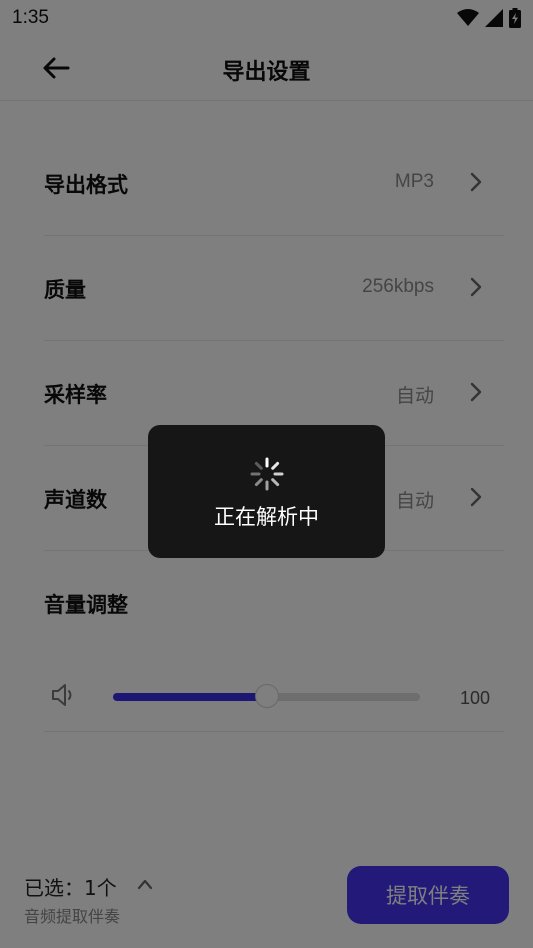  I want to click on loading-toast: 正在解析中, so click(266, 491).